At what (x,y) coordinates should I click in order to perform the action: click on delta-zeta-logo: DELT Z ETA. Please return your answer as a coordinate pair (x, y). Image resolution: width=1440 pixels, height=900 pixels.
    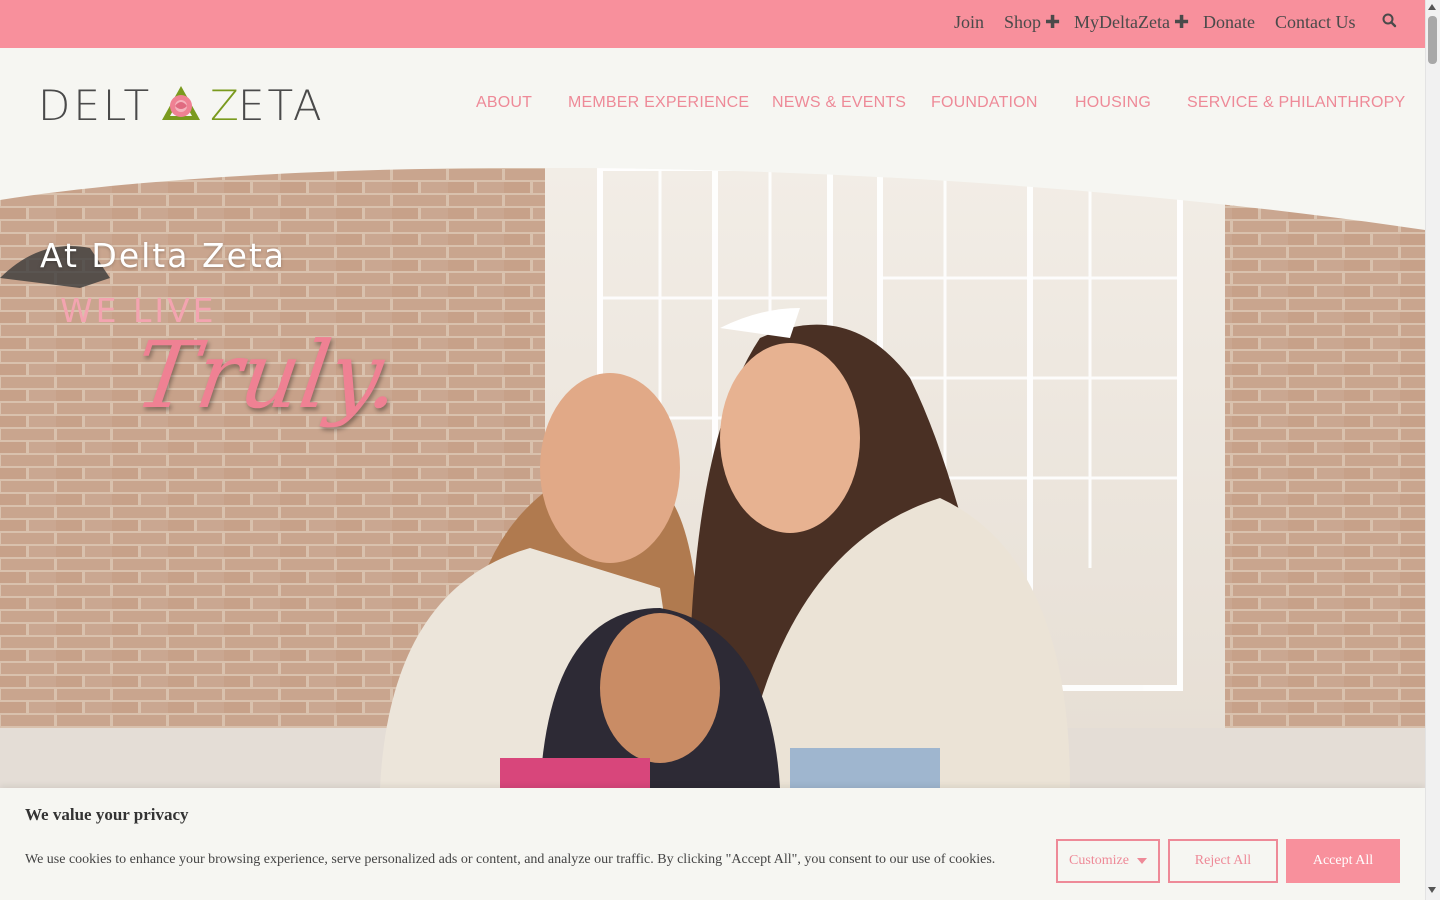
    Looking at the image, I should click on (190, 104).